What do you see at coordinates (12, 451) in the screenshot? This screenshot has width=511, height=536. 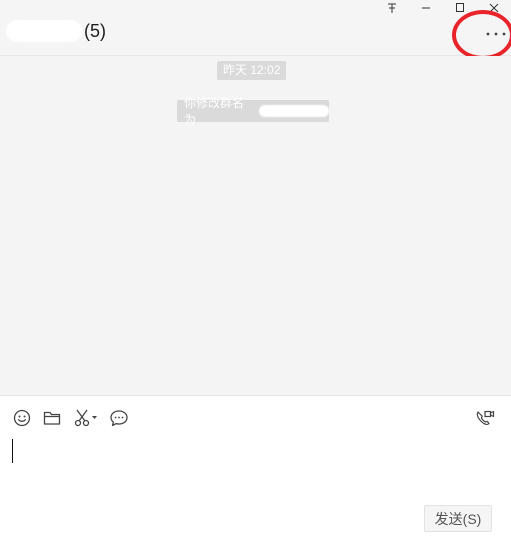 I see `text-cursor` at bounding box center [12, 451].